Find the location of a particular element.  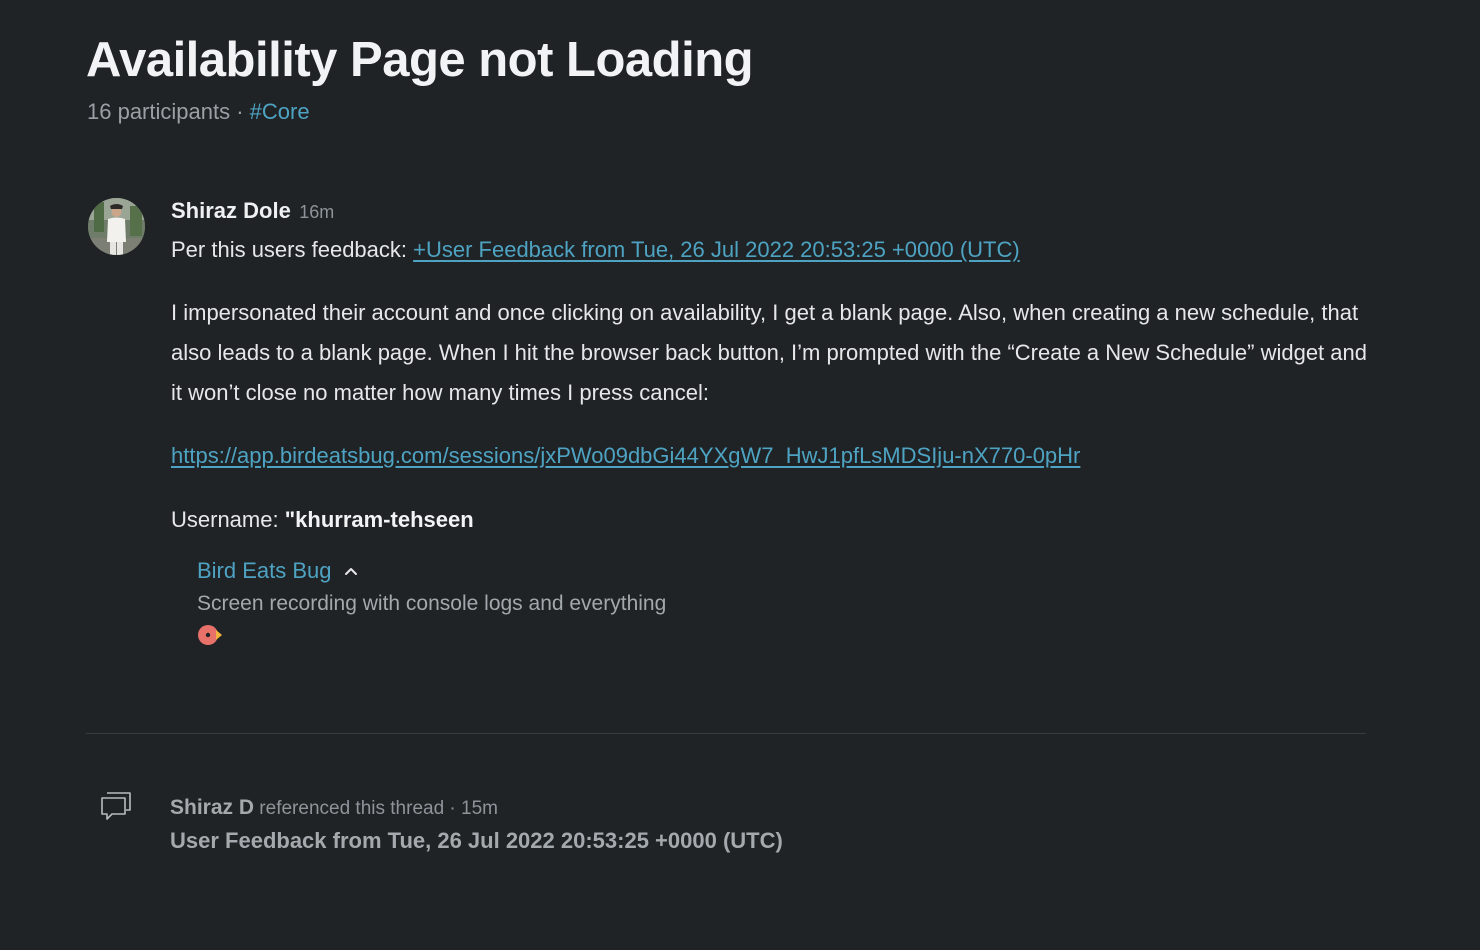

reference-author: Shiraz D is located at coordinates (212, 807).